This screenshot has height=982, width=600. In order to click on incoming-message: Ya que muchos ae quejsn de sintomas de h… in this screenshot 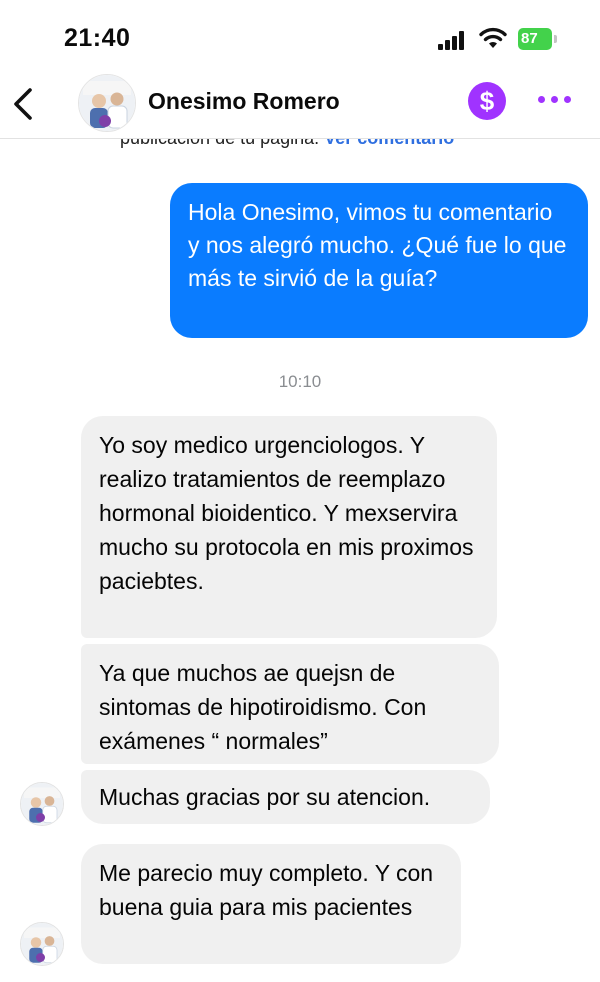, I will do `click(290, 704)`.